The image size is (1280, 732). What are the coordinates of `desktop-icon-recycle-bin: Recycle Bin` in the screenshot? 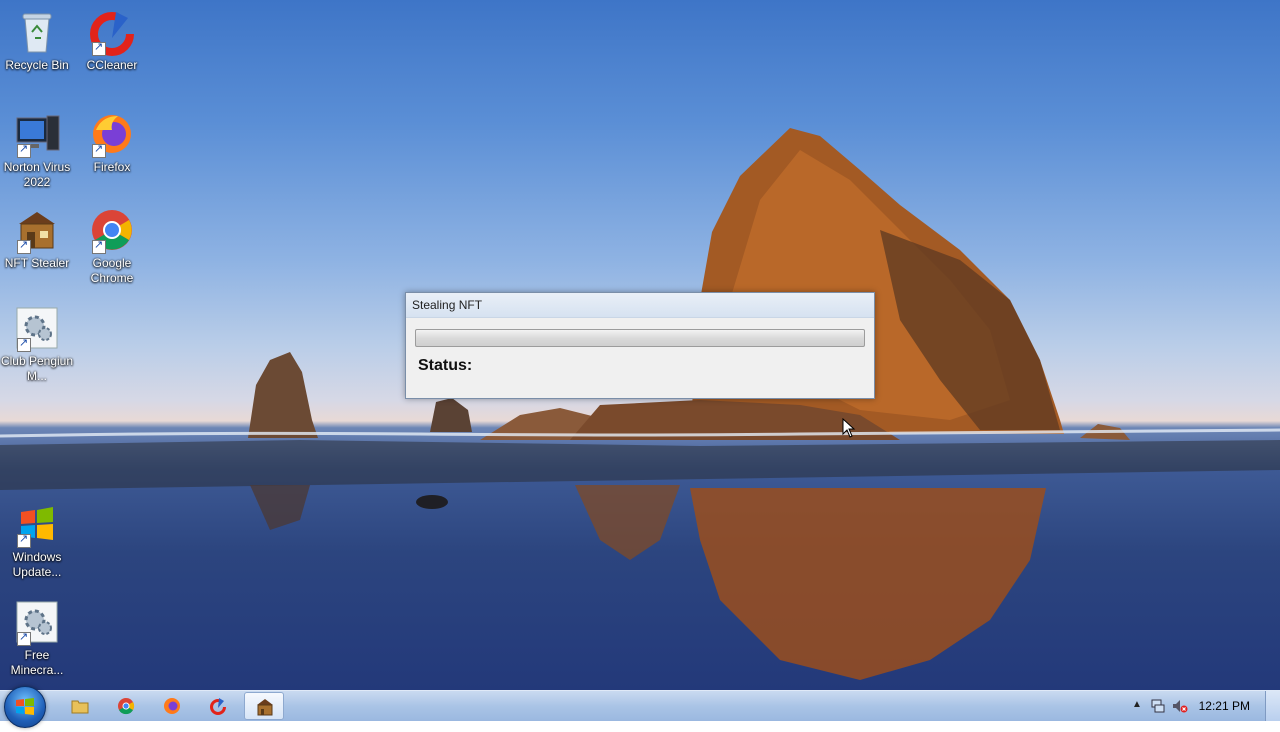 It's located at (37, 40).